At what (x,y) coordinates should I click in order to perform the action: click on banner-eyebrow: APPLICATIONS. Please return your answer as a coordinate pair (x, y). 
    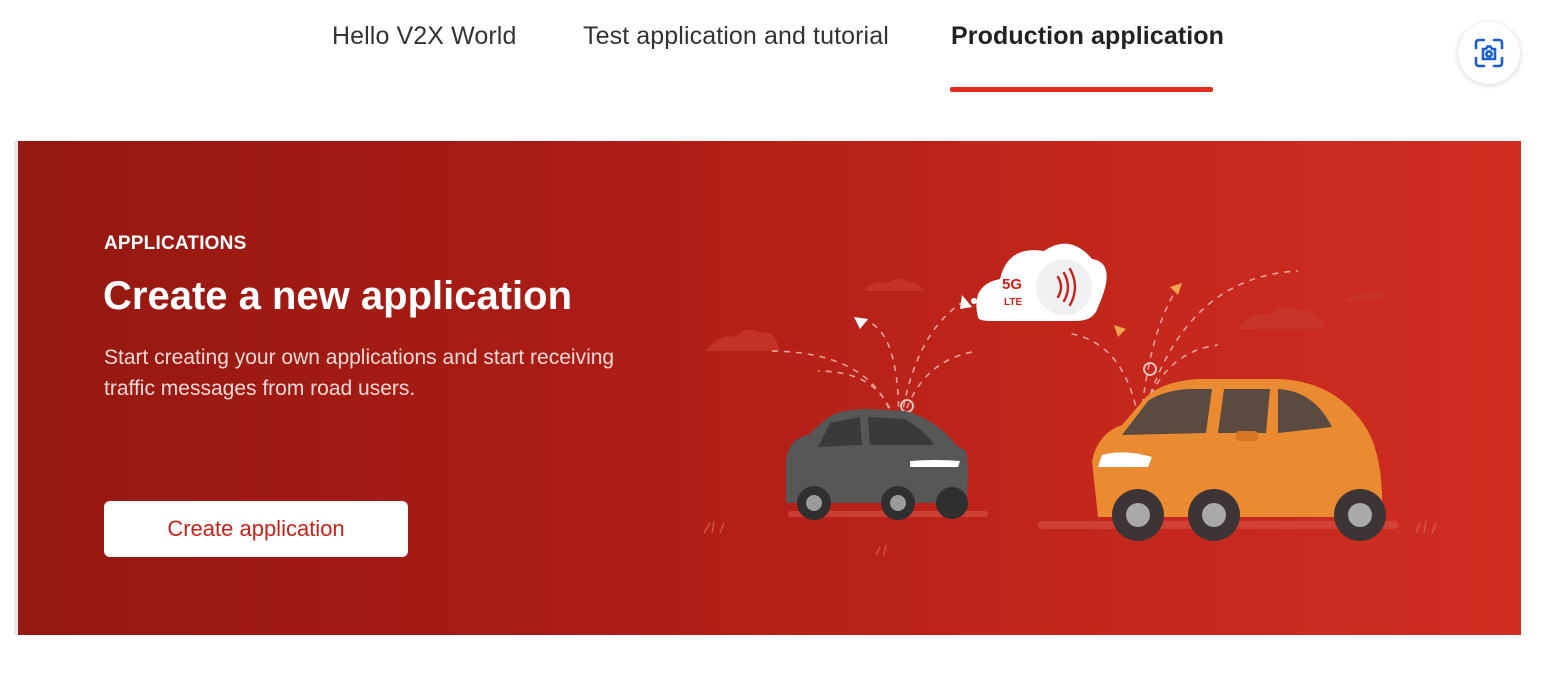
    Looking at the image, I should click on (175, 243).